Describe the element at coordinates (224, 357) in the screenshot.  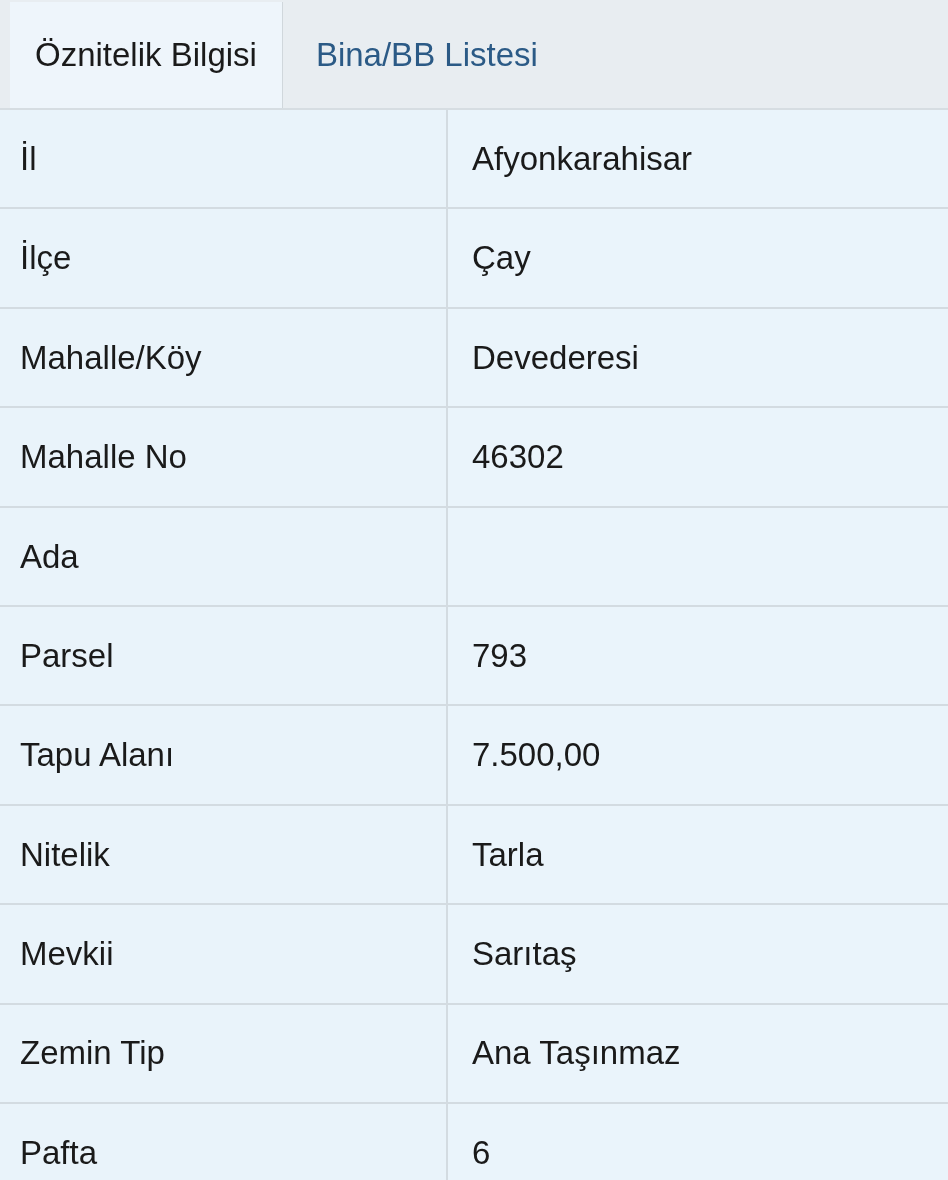
I see `label-cell: Mahalle/Köy` at that location.